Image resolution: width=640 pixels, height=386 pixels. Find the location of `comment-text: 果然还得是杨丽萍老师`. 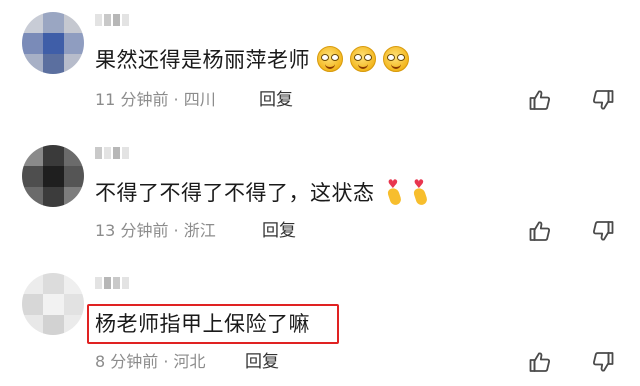

comment-text: 果然还得是杨丽萍老师 is located at coordinates (252, 60).